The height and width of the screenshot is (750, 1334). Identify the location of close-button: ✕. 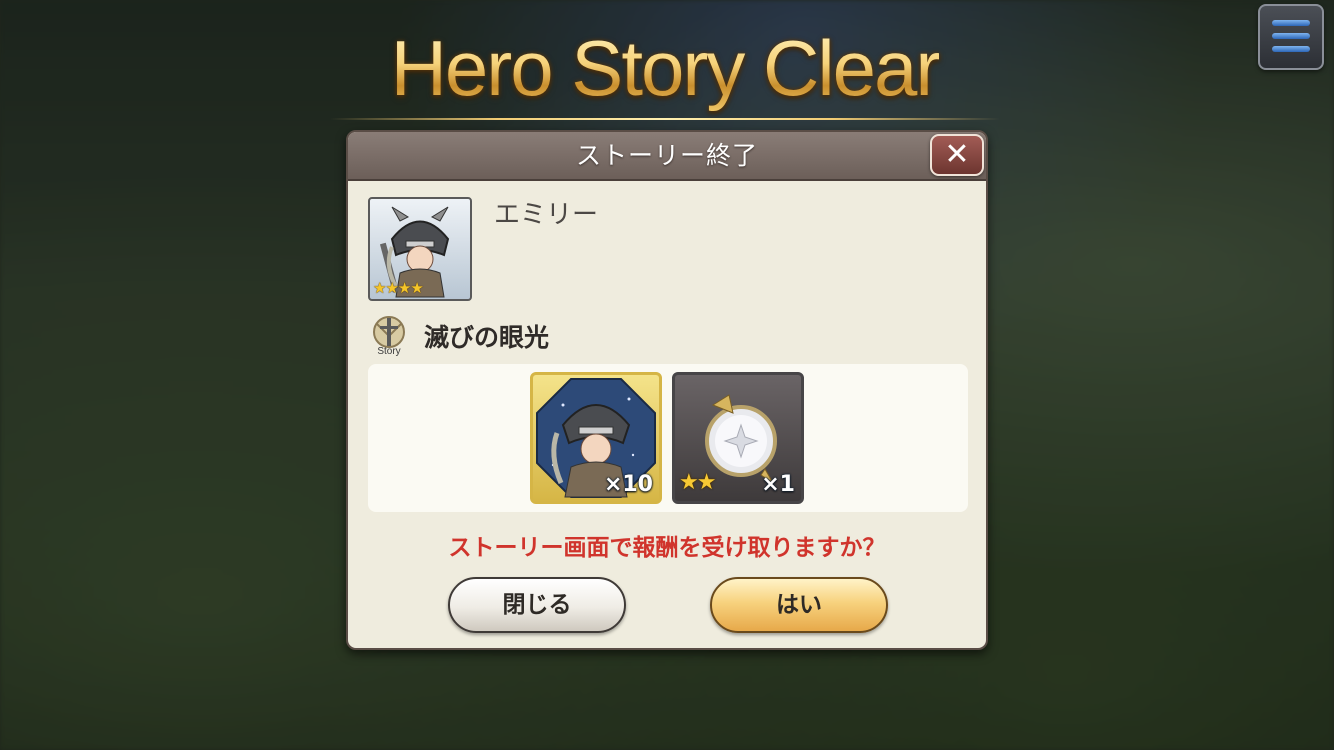
(957, 155).